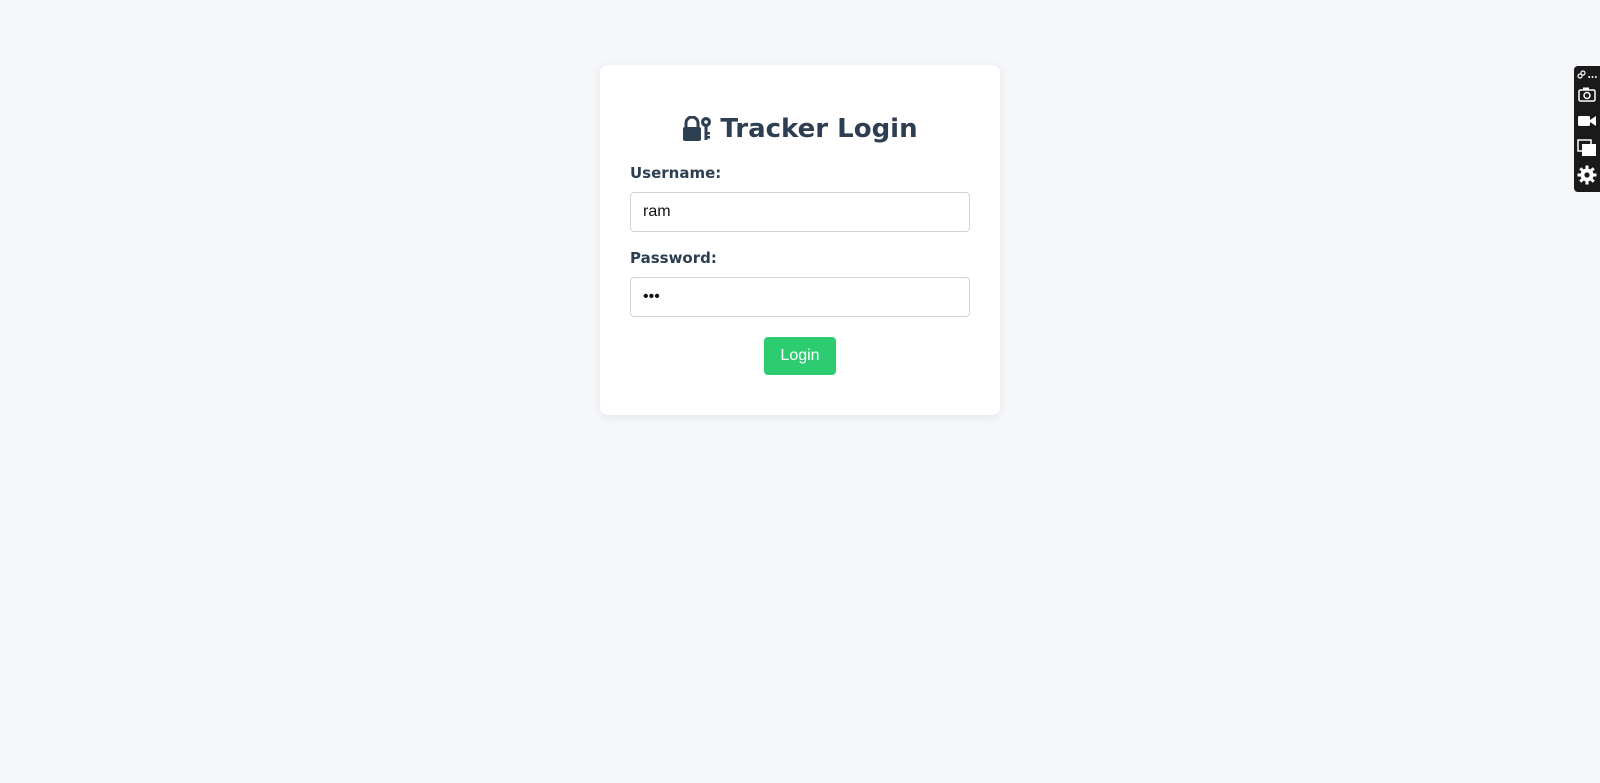 This screenshot has width=1600, height=783. I want to click on camera-icon, so click(1587, 93).